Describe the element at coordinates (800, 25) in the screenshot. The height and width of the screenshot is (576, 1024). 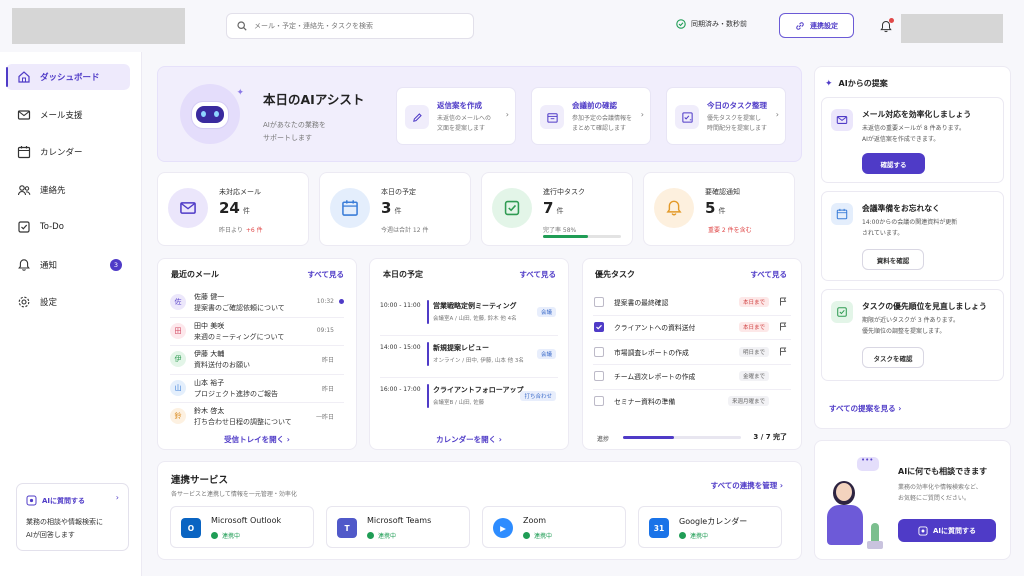
I see `link-icon` at that location.